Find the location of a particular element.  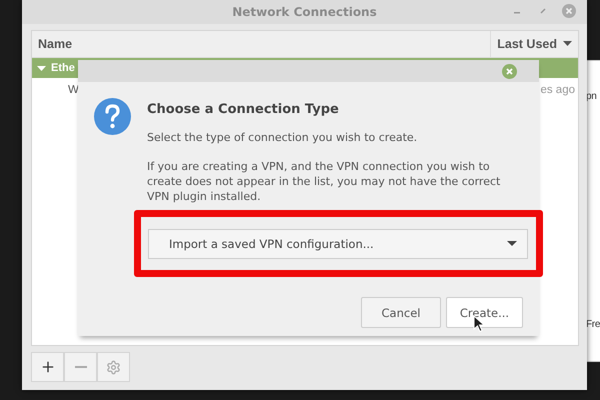

group-label: Ethe is located at coordinates (63, 68).